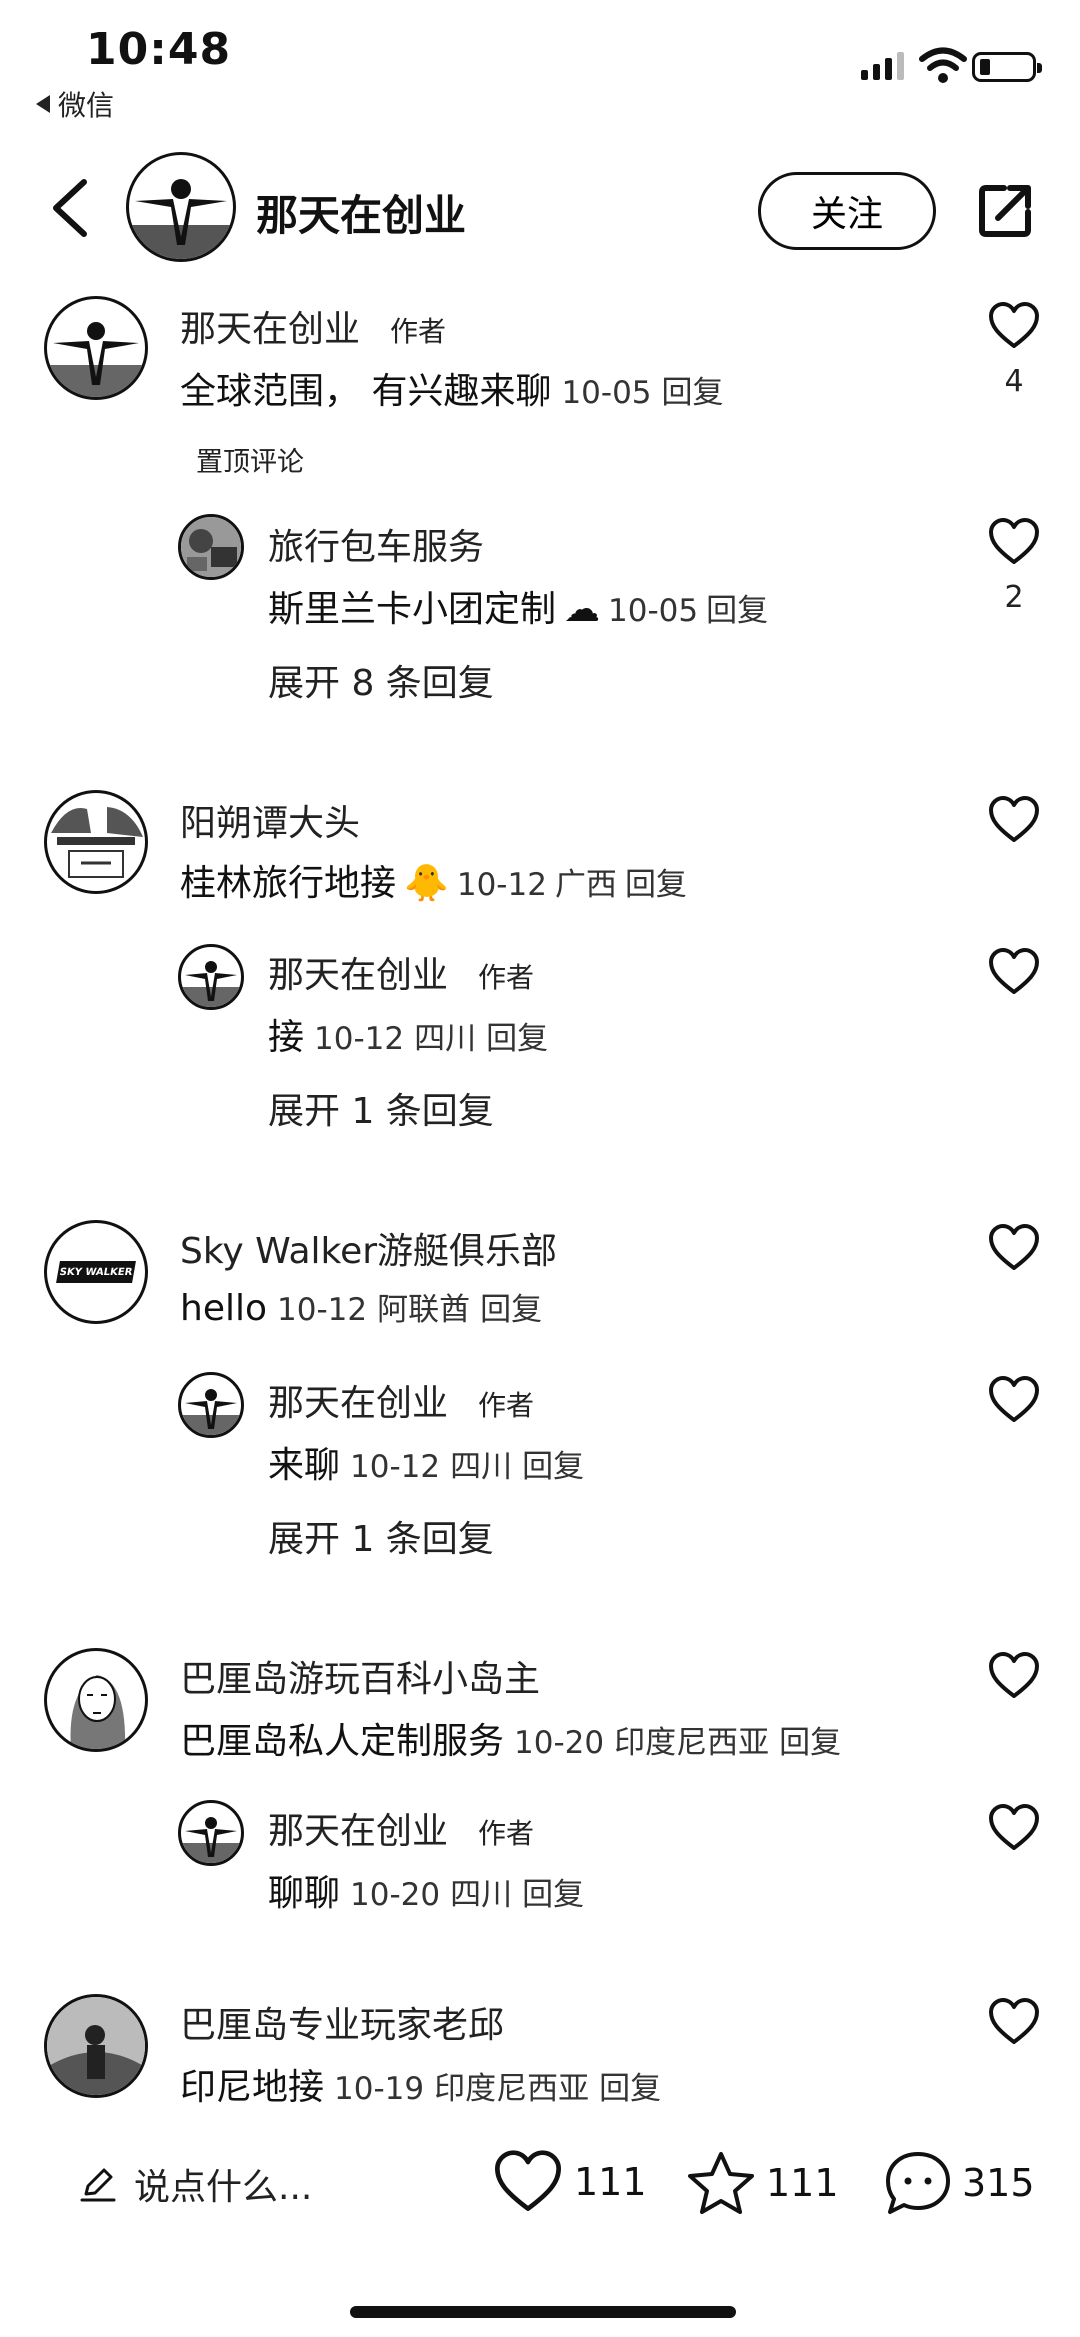 The width and height of the screenshot is (1080, 2337). What do you see at coordinates (1007, 67) in the screenshot?
I see `battery-icon` at bounding box center [1007, 67].